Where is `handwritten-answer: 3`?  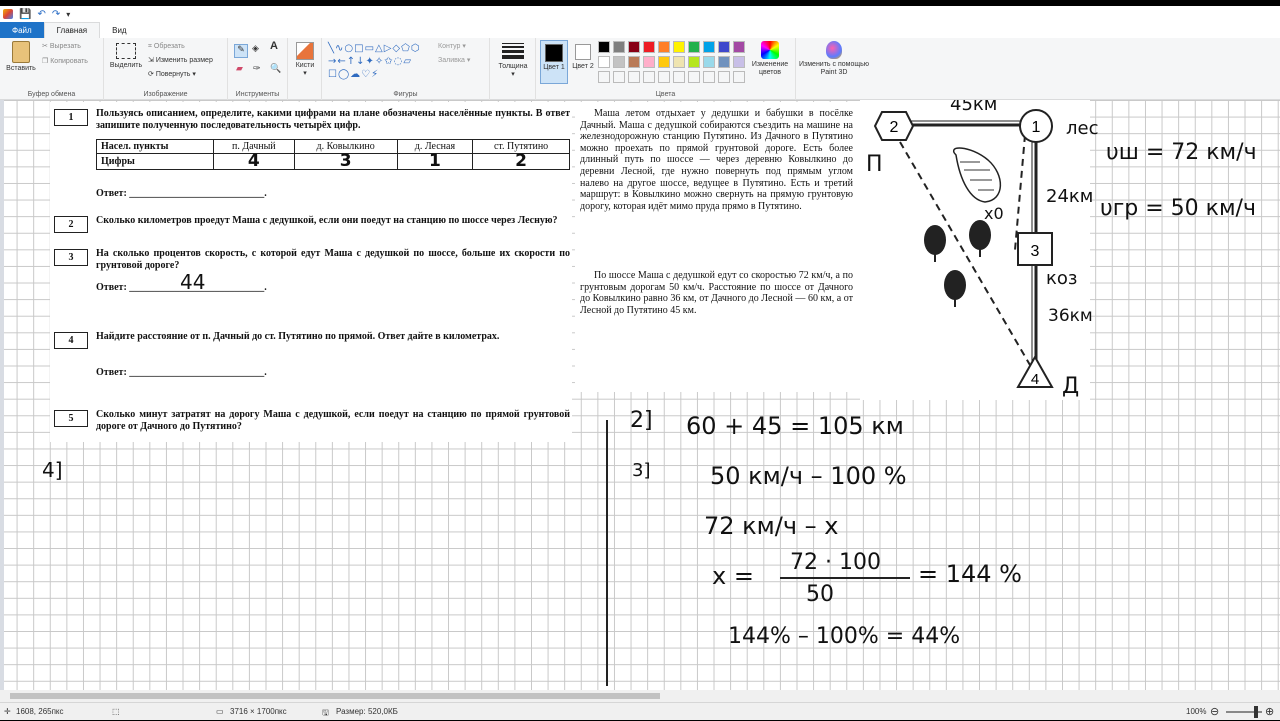
handwritten-answer: 3 is located at coordinates (345, 161).